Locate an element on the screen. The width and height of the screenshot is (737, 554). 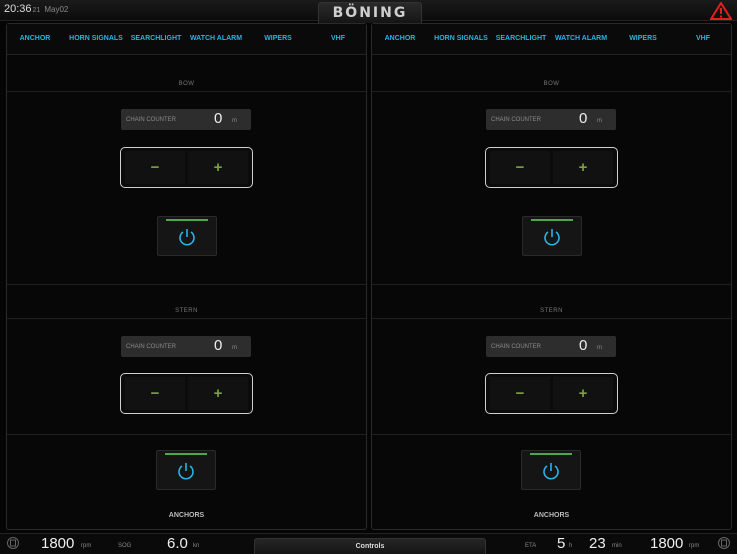
tab-label: ANCHOR is located at coordinates (400, 38).